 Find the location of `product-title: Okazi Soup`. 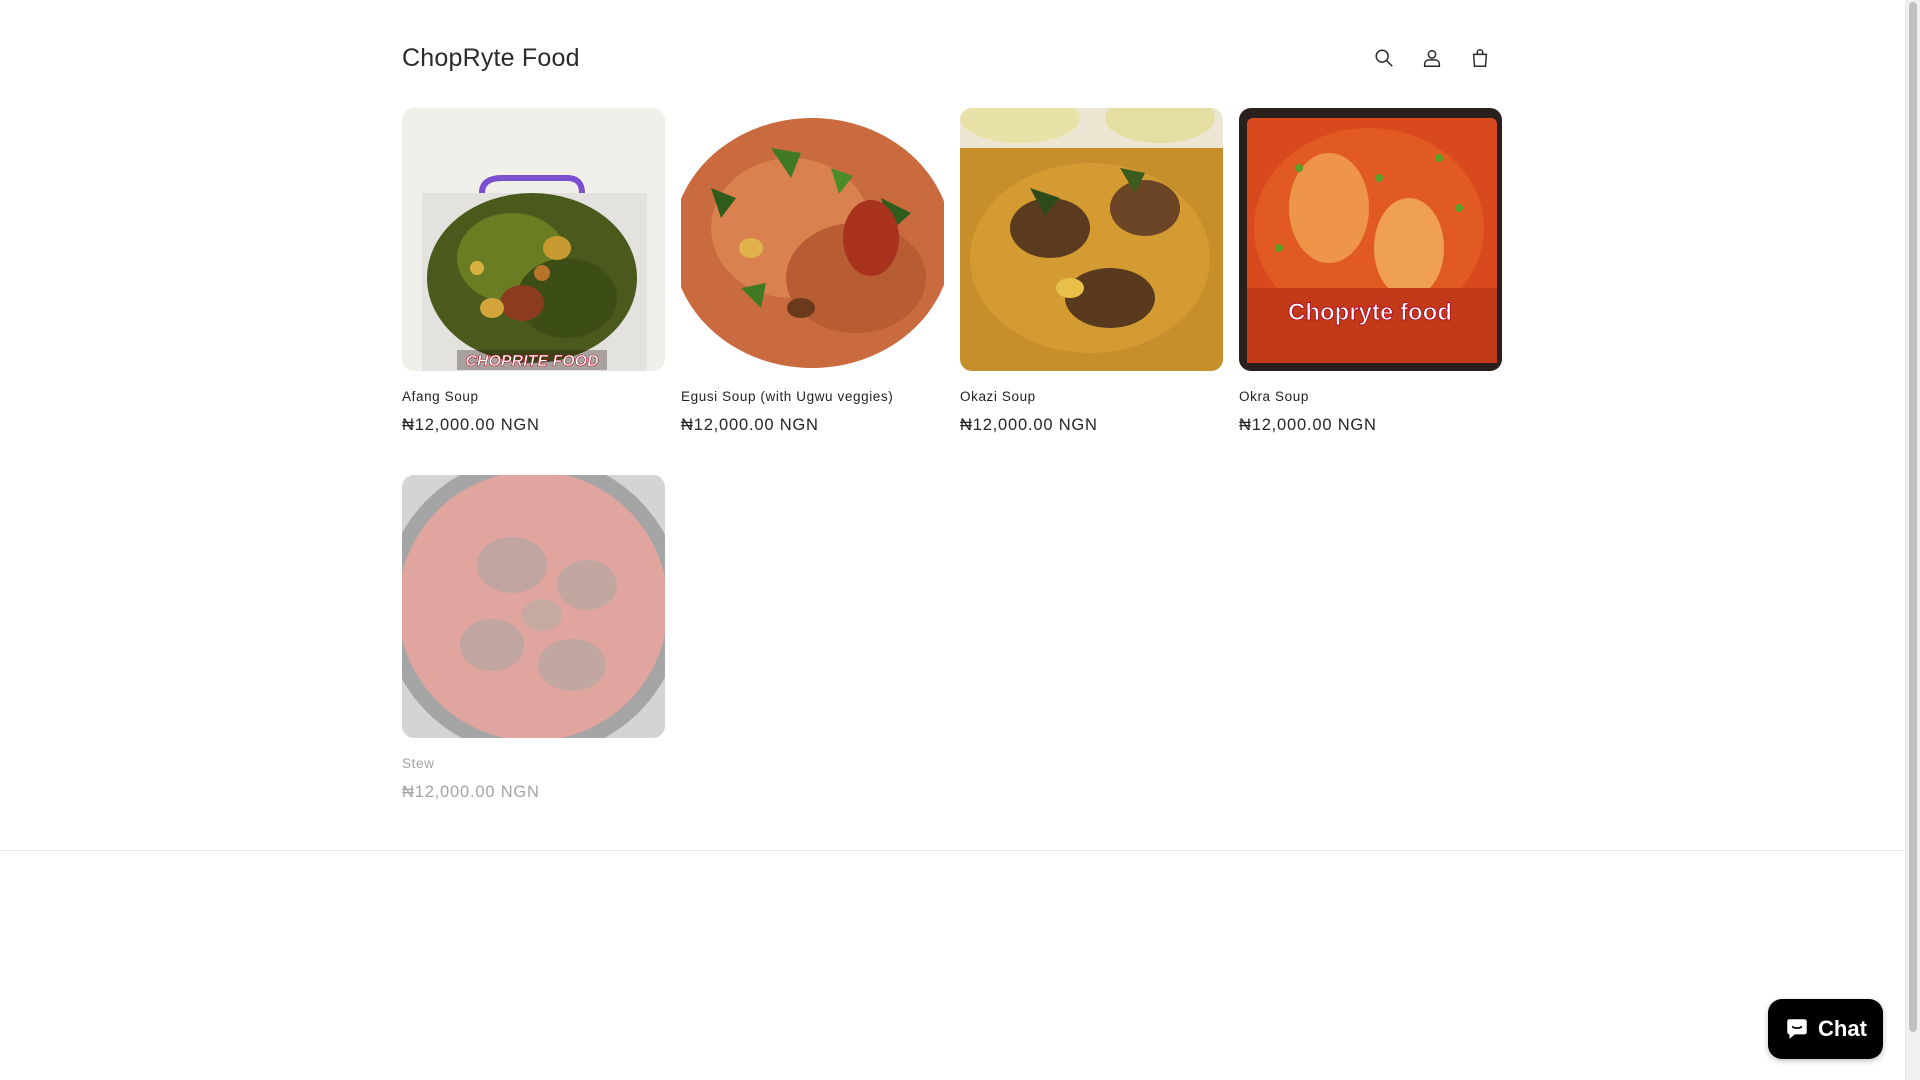

product-title: Okazi Soup is located at coordinates (1091, 396).